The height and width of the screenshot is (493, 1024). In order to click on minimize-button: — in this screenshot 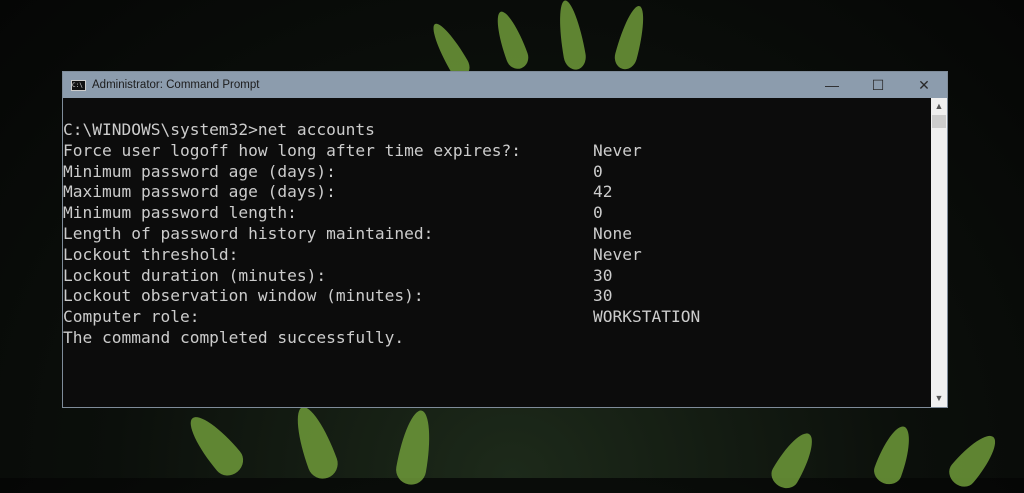, I will do `click(832, 85)`.